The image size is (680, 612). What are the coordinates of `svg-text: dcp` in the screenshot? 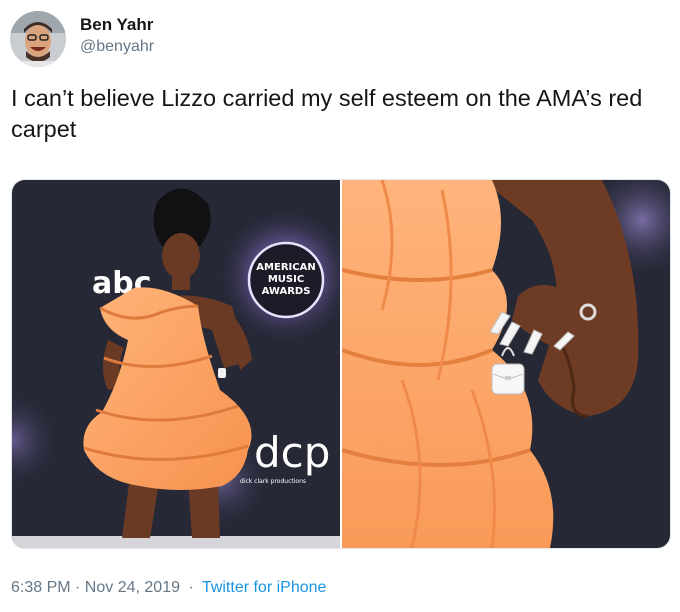 It's located at (292, 452).